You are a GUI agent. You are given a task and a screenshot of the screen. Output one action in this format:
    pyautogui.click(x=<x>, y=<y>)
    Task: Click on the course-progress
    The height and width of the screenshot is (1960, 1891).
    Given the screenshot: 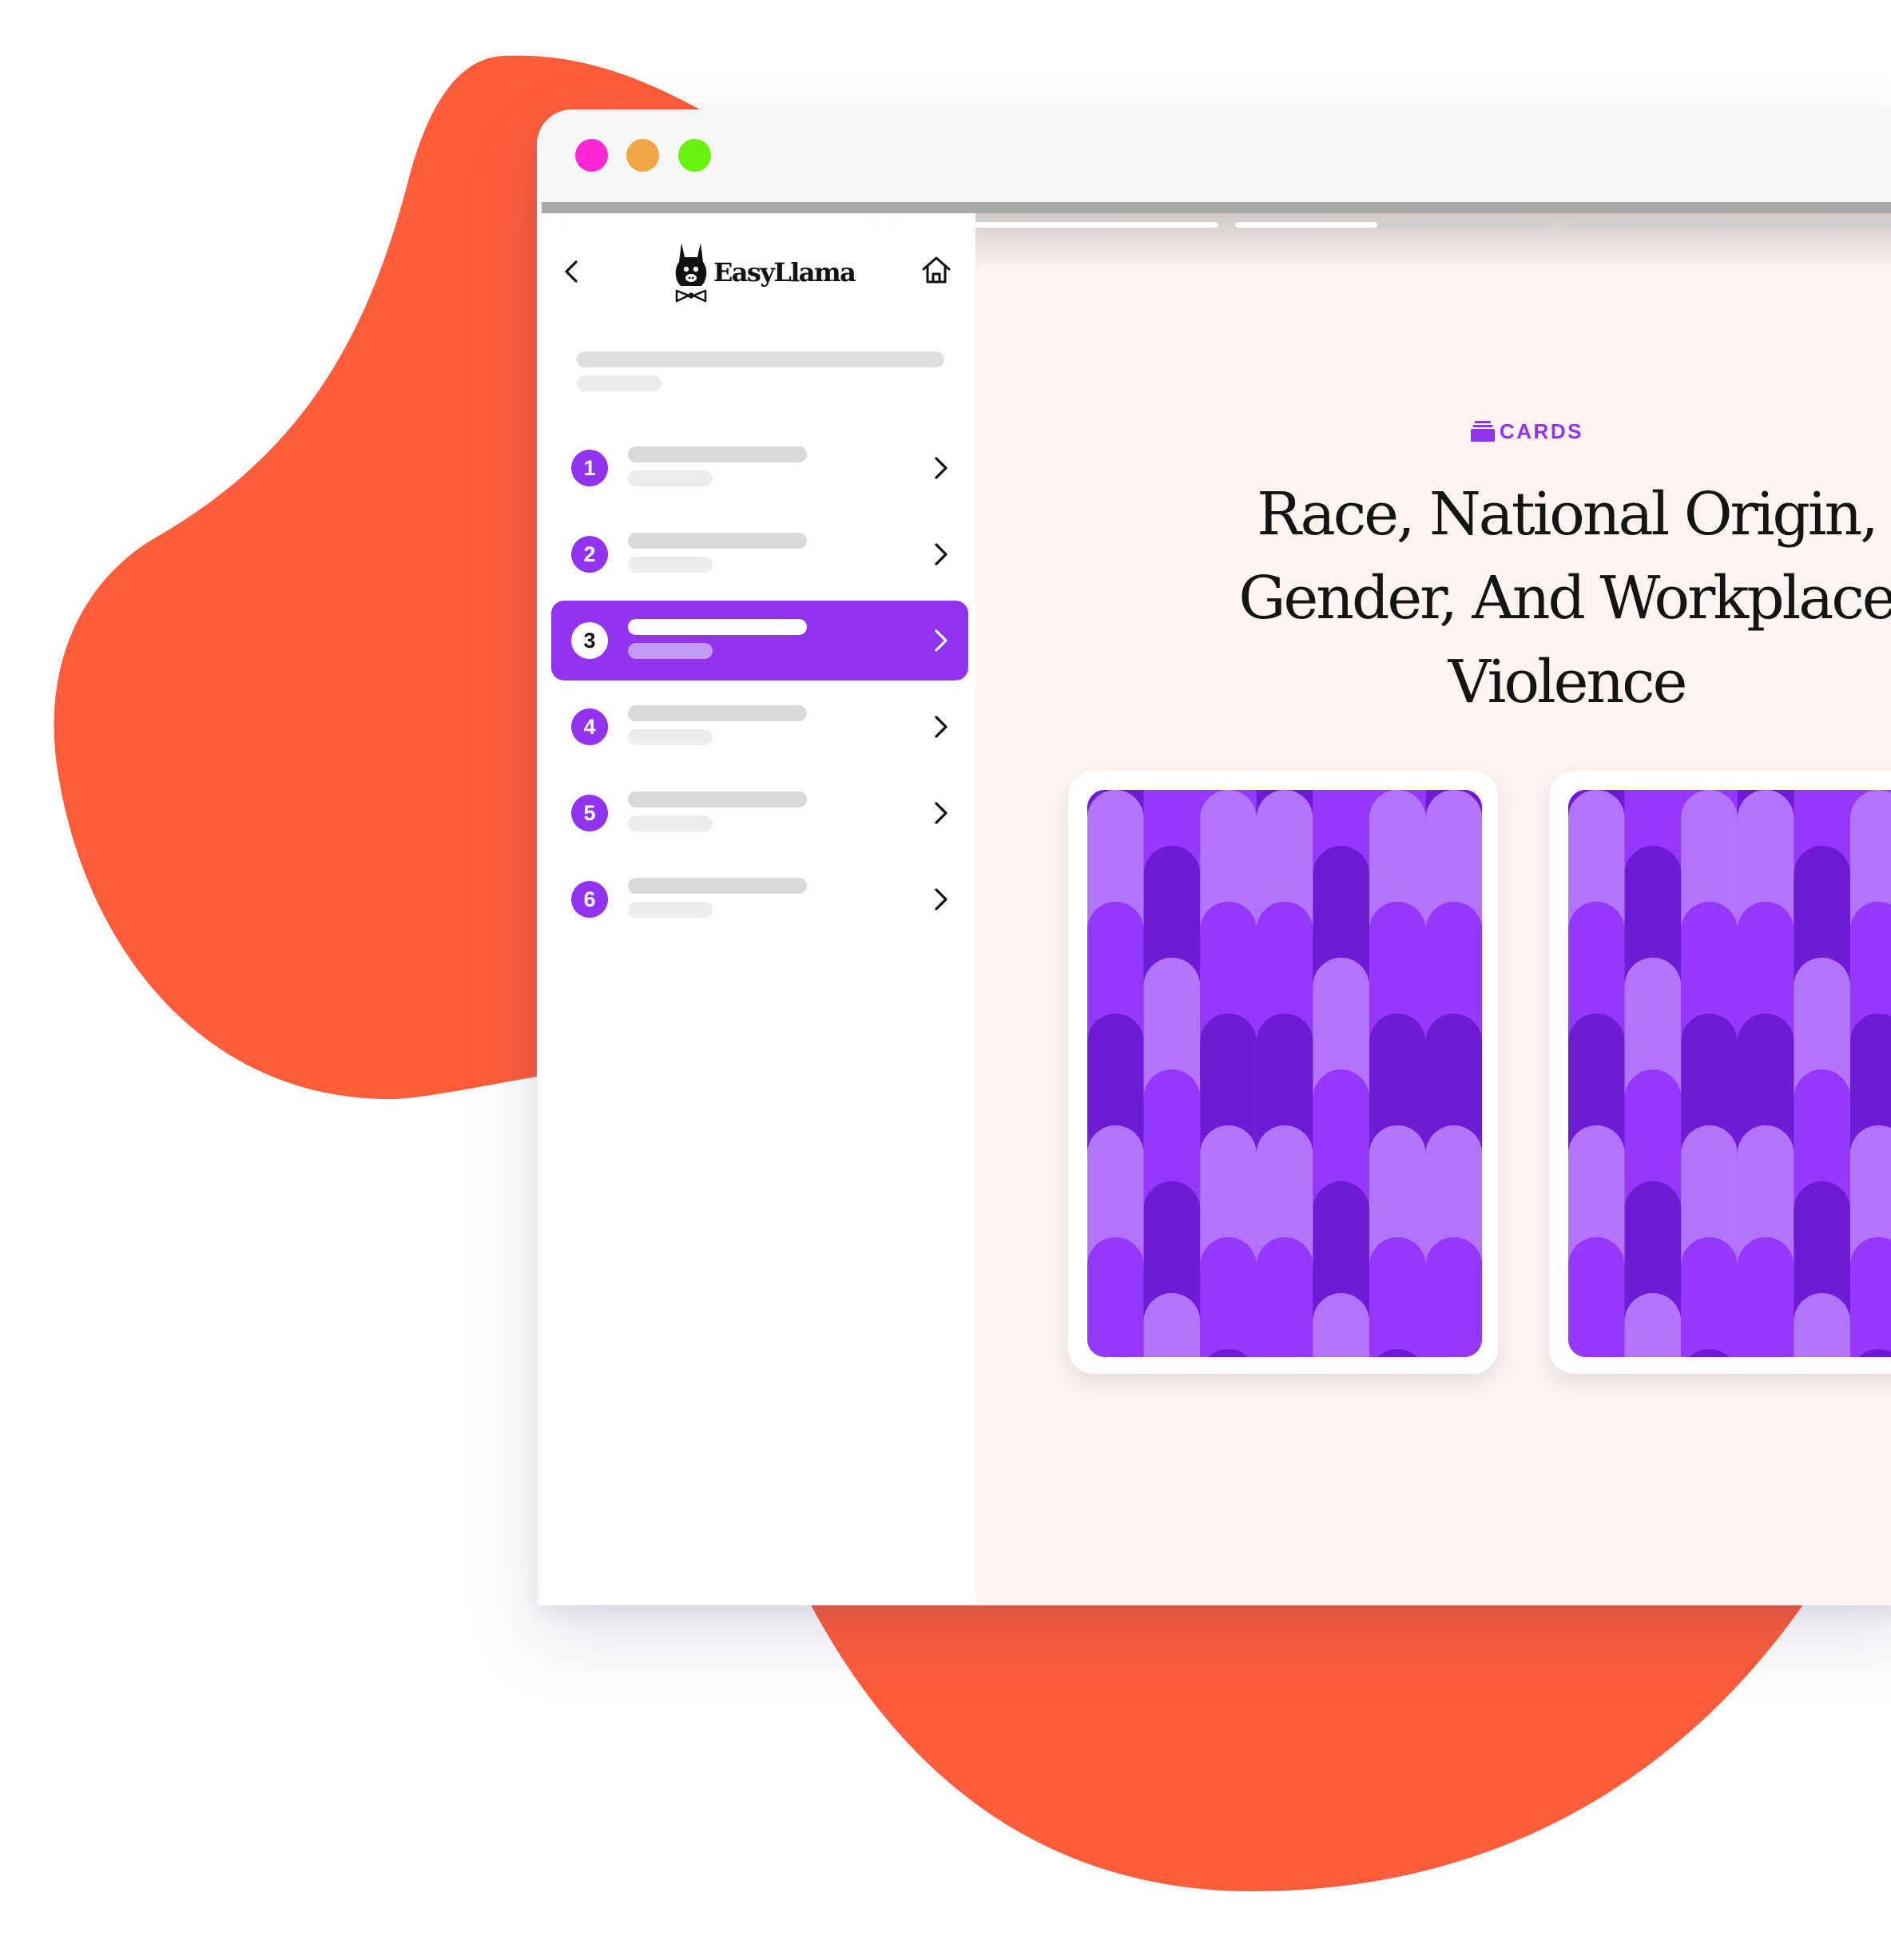 What is the action you would take?
    pyautogui.click(x=1216, y=225)
    